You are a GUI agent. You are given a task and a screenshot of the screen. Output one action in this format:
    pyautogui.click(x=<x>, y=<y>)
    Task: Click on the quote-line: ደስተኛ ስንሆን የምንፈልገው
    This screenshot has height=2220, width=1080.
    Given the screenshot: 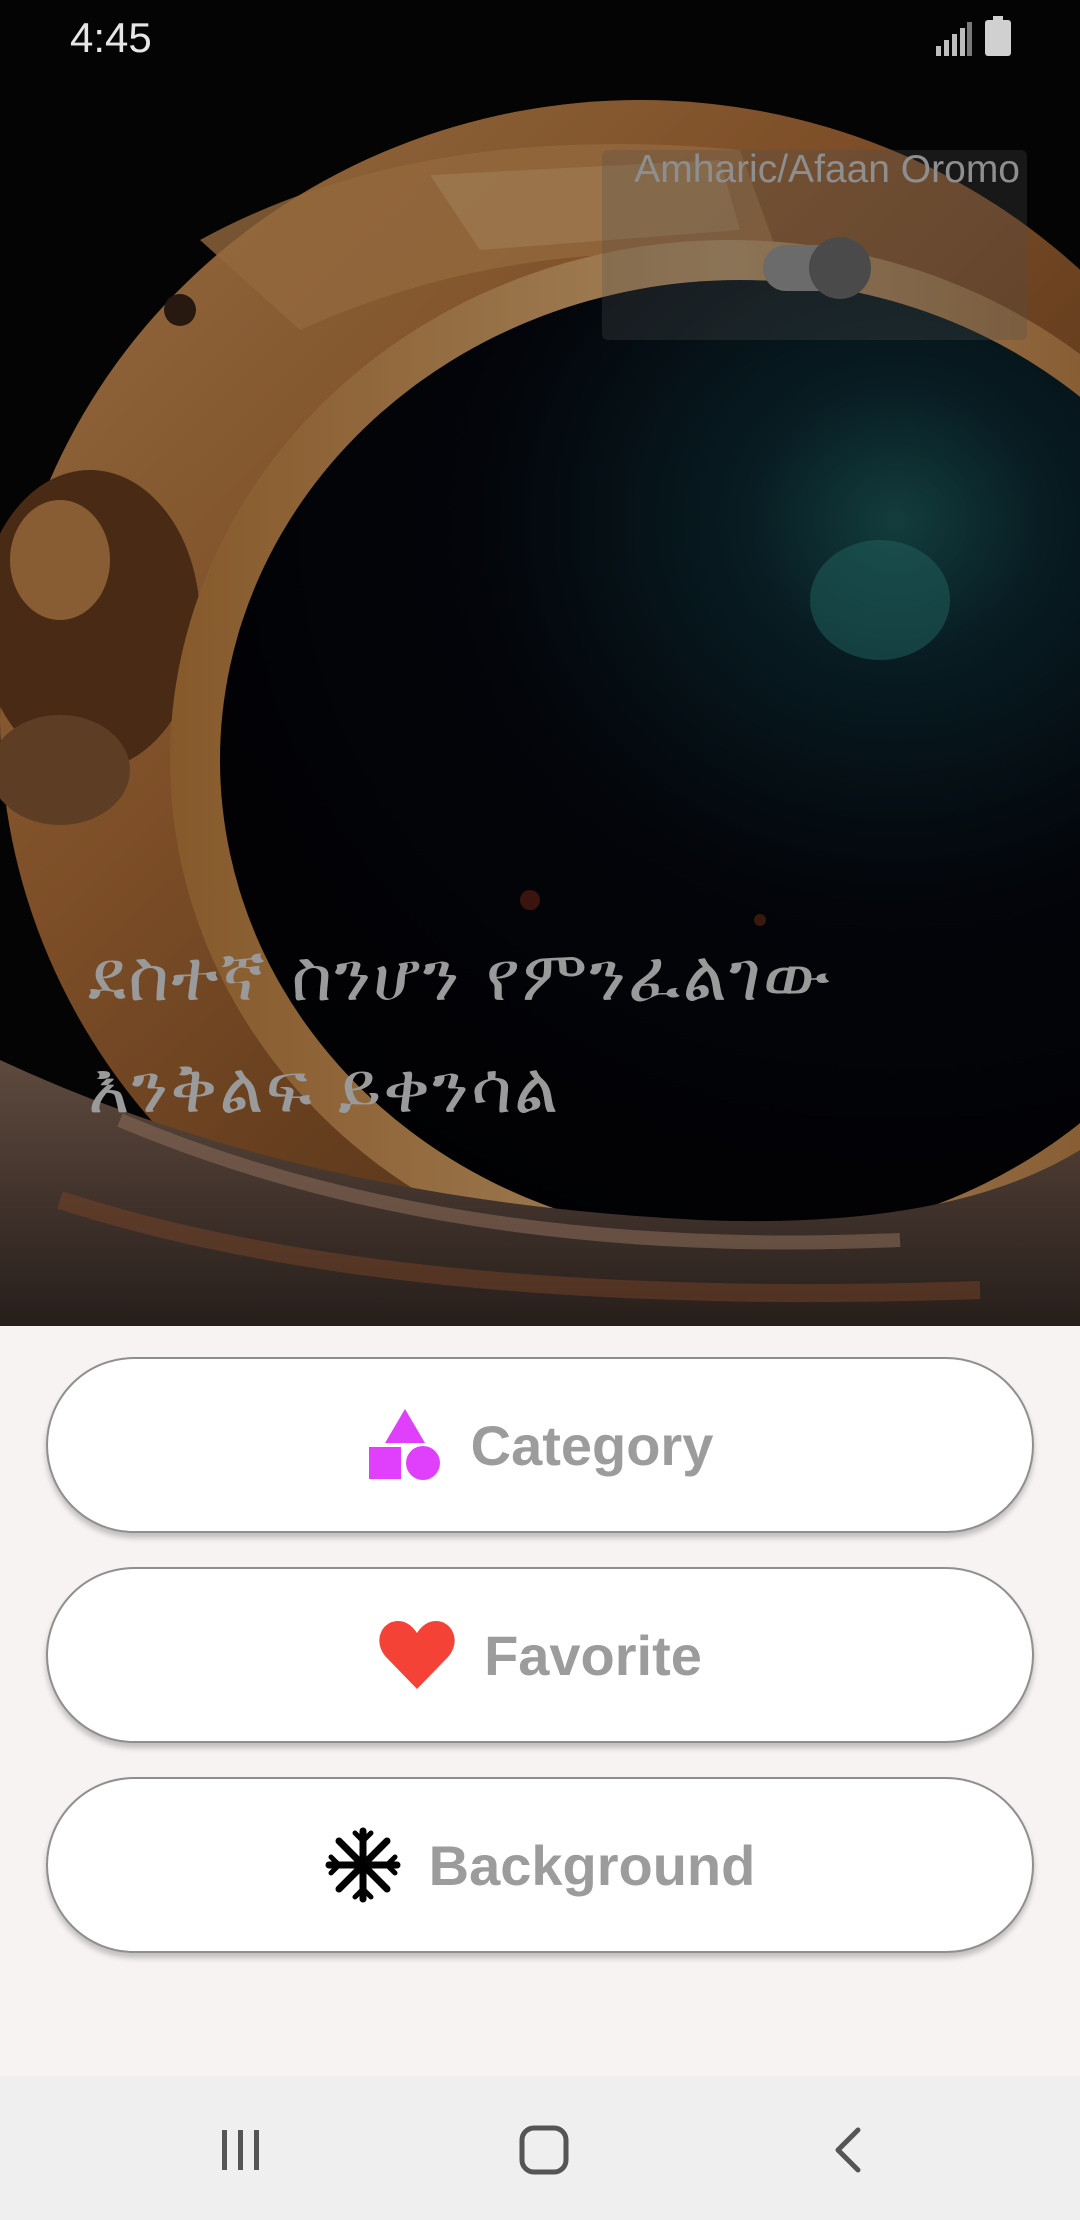 What is the action you would take?
    pyautogui.click(x=460, y=976)
    